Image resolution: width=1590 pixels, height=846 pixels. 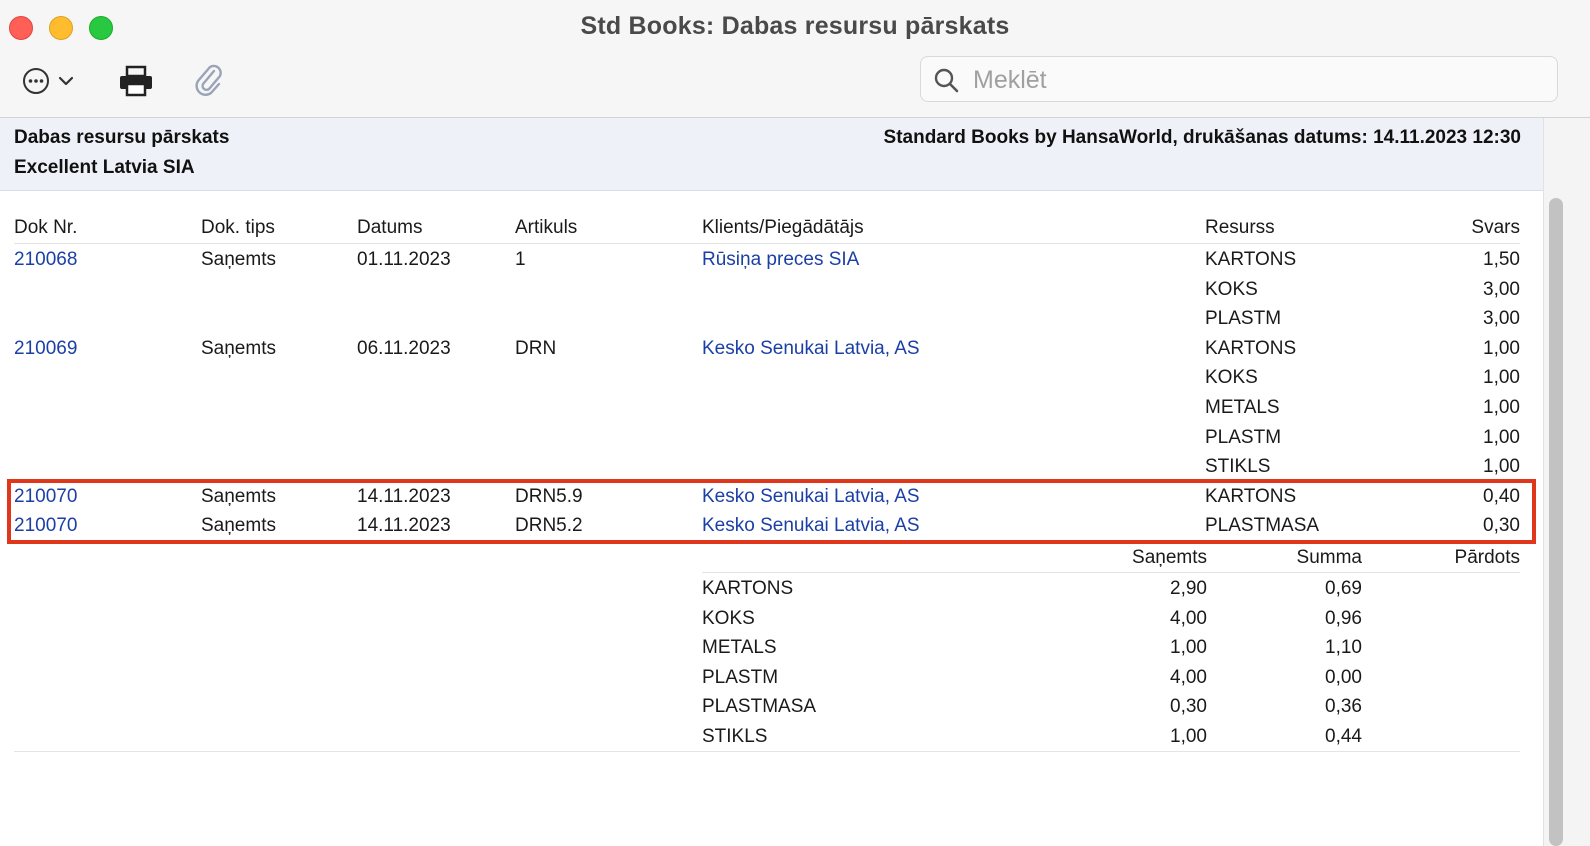 I want to click on doc-nr-link: 210068, so click(x=45, y=260).